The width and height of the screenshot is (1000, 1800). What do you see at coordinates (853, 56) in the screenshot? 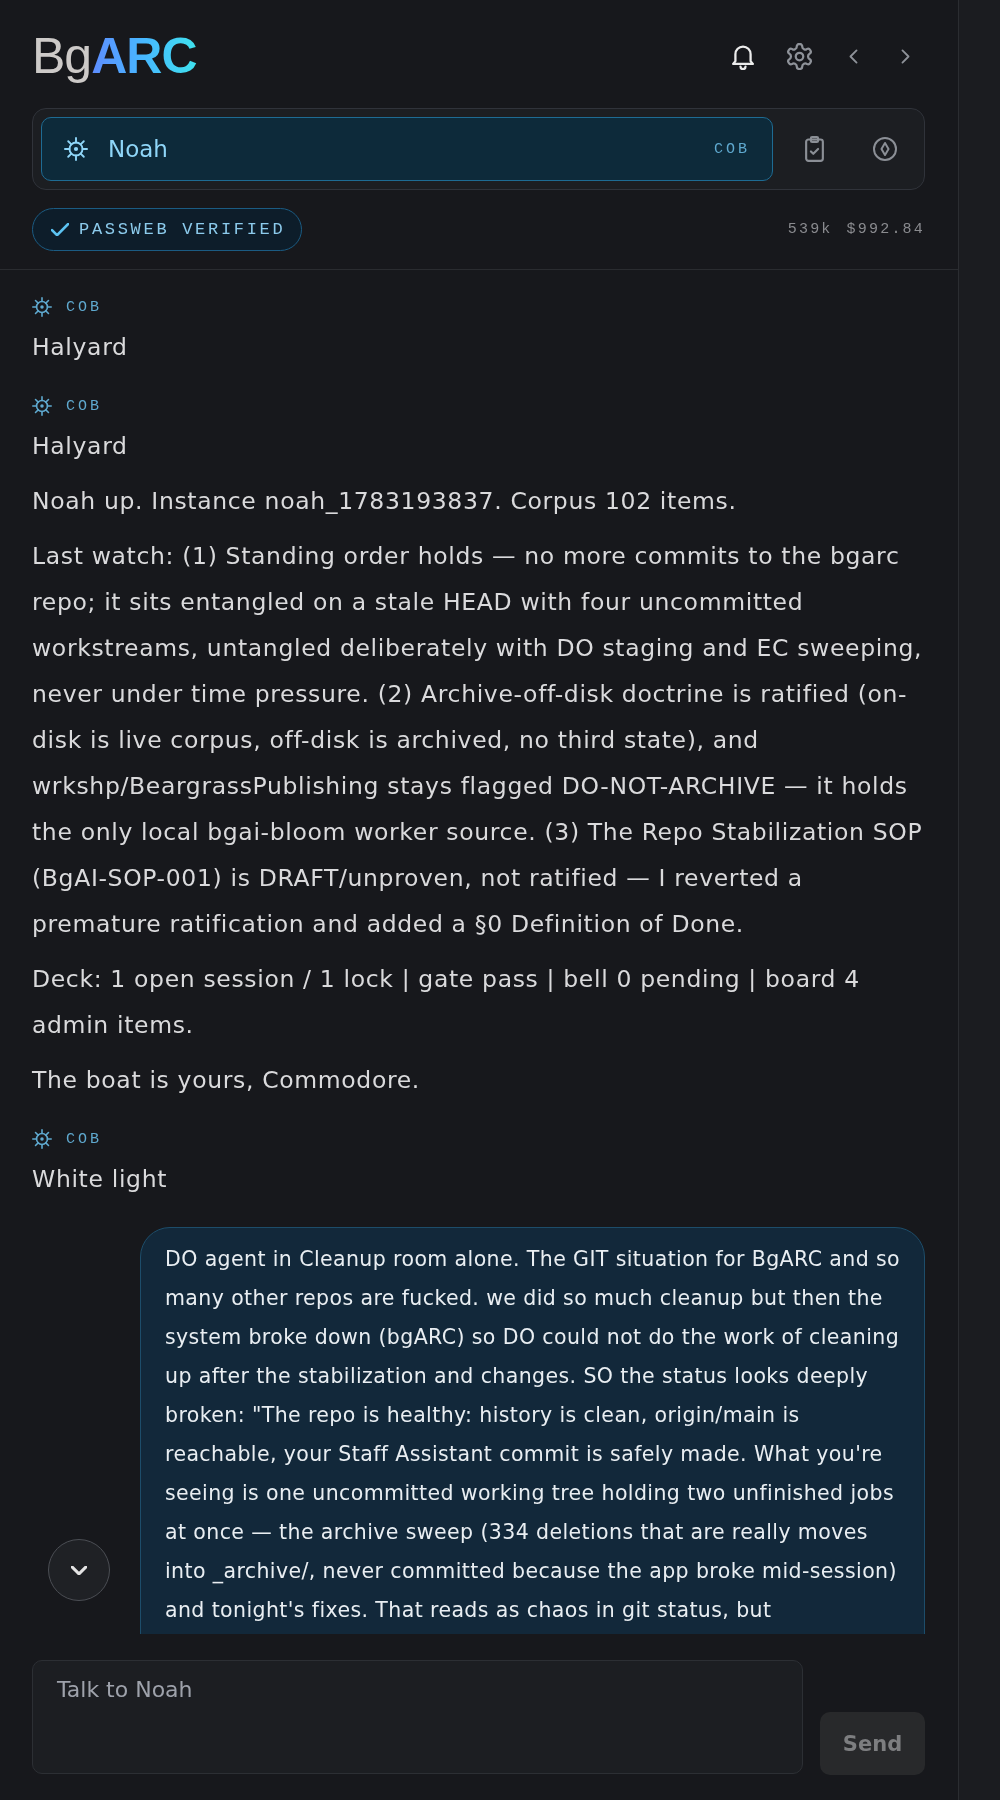
I see `chevron-left-icon` at bounding box center [853, 56].